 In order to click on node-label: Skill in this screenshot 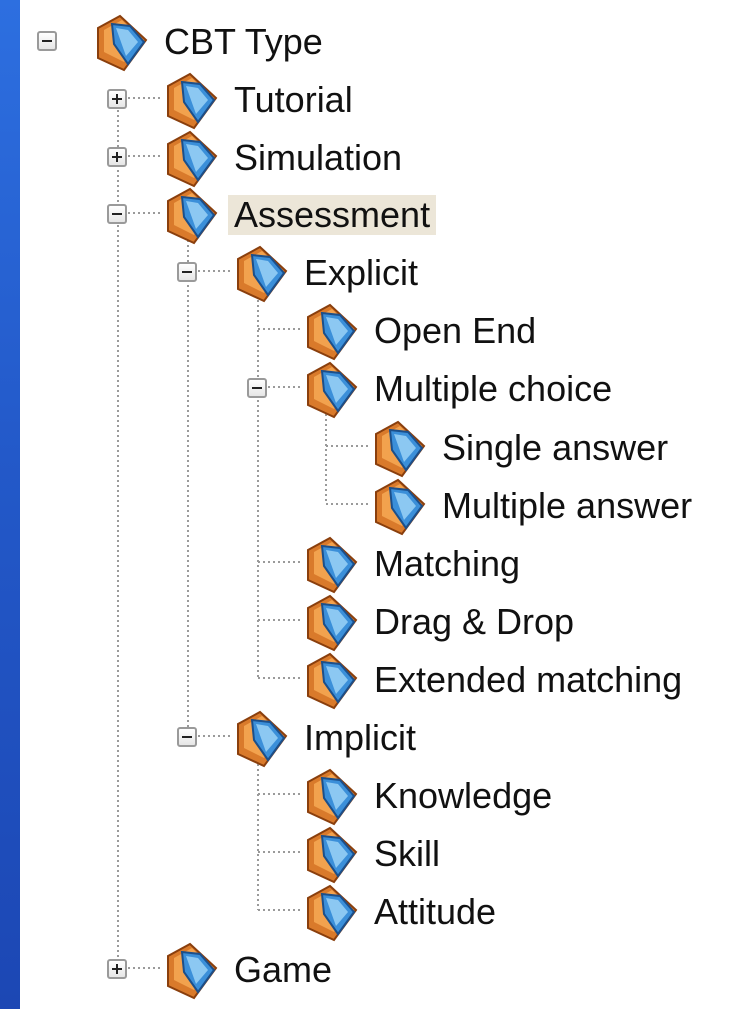, I will do `click(407, 853)`.